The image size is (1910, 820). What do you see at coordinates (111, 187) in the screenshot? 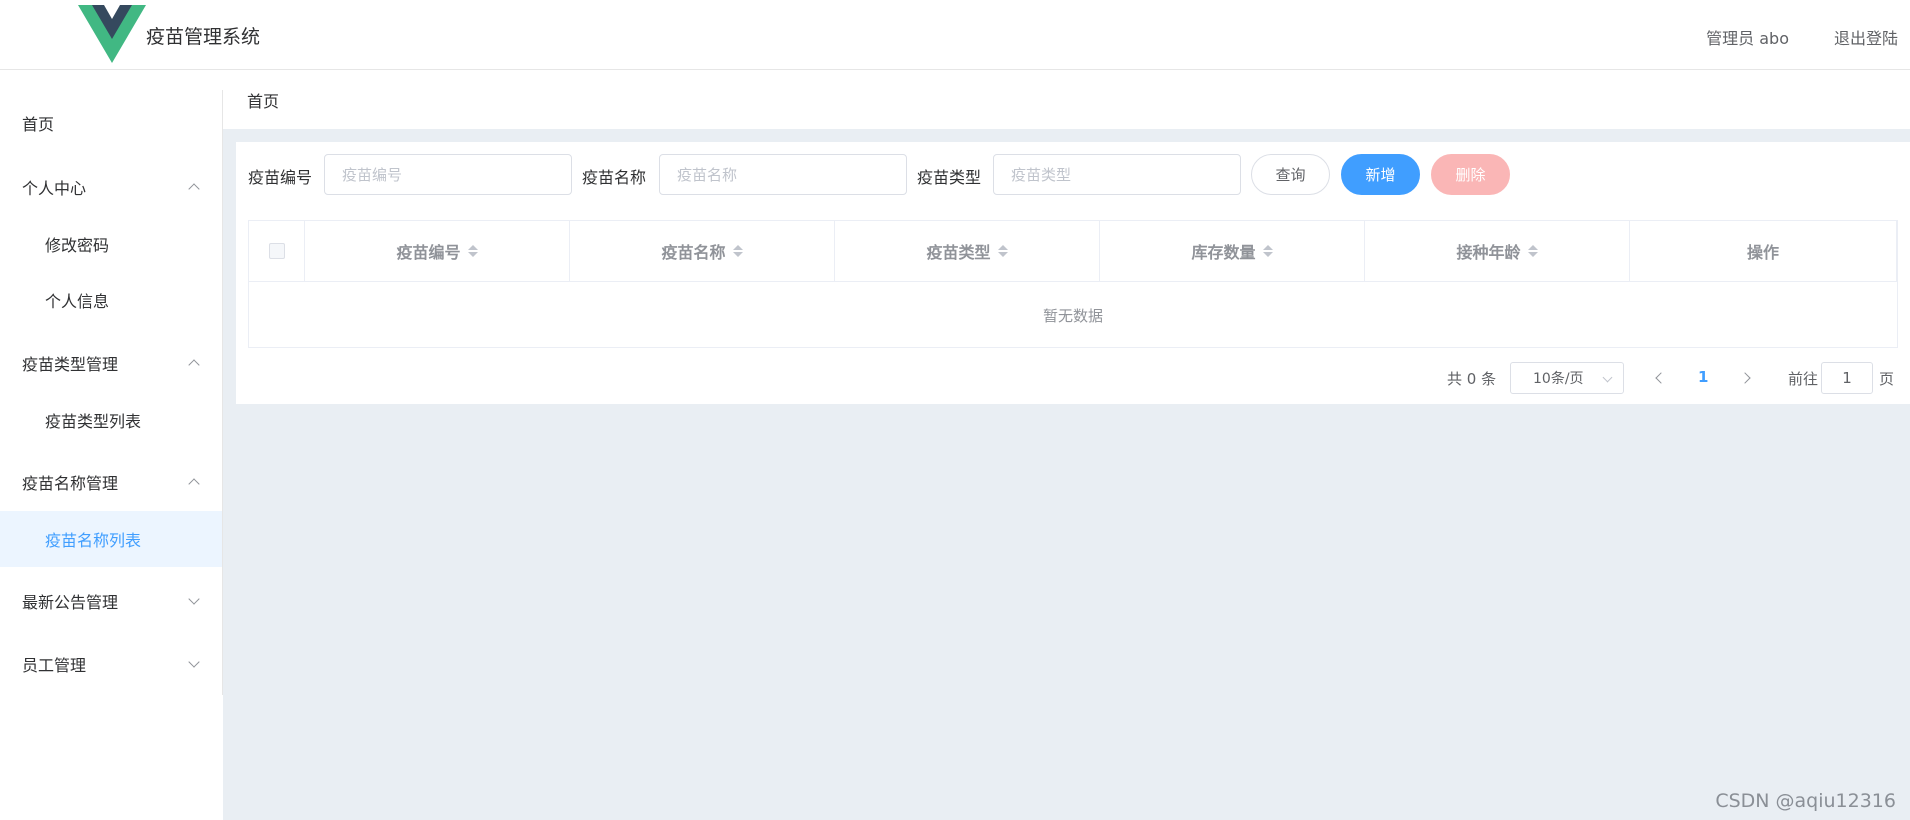
I see `sidebar-item-personal-center: 个人中心` at bounding box center [111, 187].